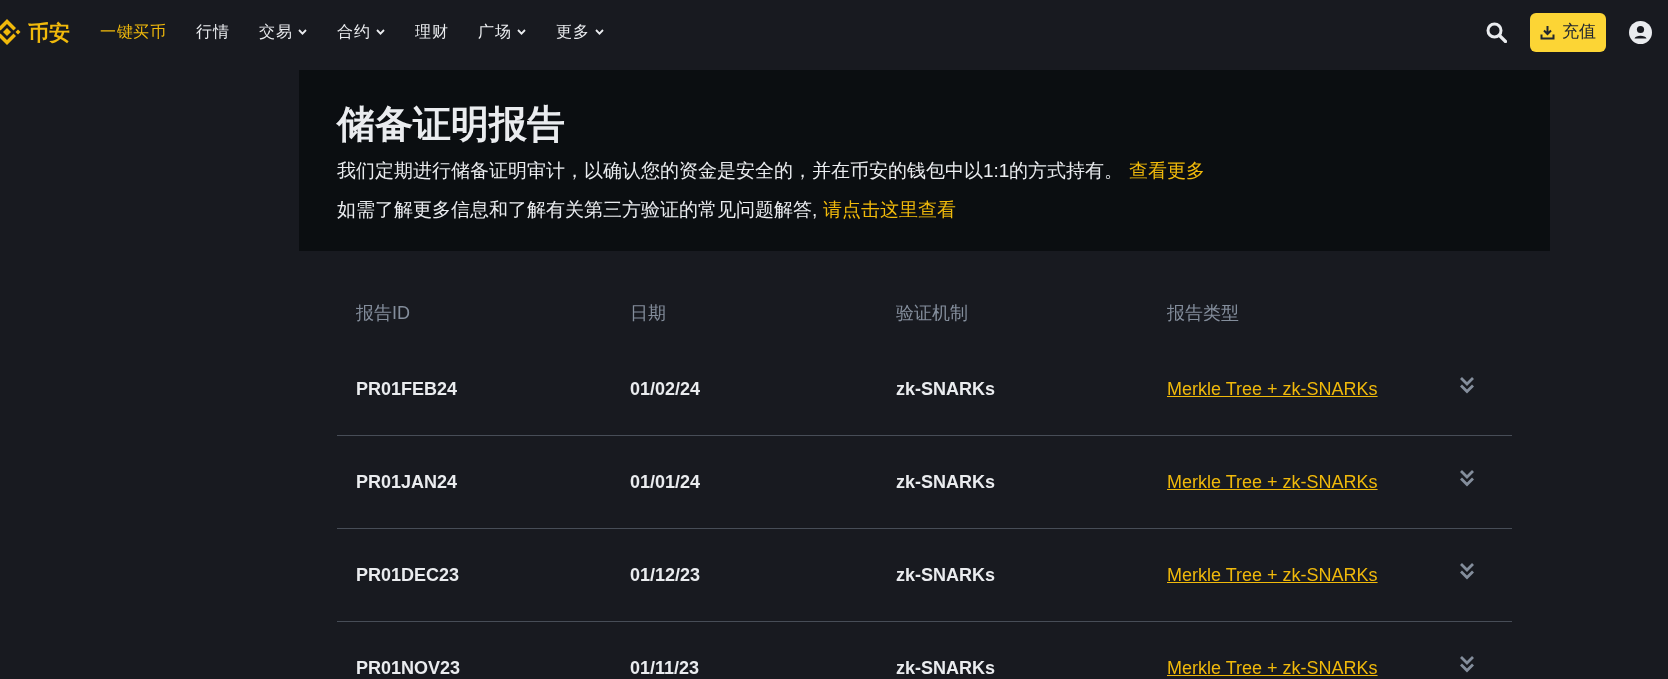  What do you see at coordinates (1640, 32) in the screenshot?
I see `account-icon` at bounding box center [1640, 32].